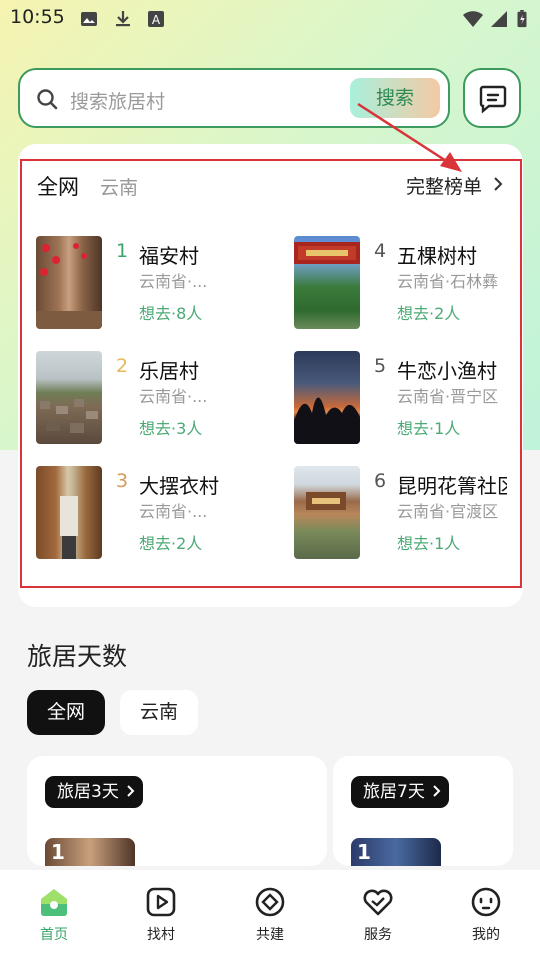  I want to click on wifi-icon, so click(473, 19).